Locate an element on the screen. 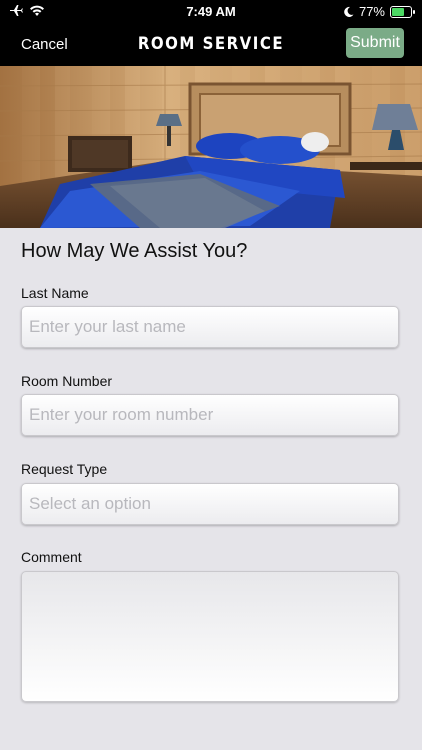 The height and width of the screenshot is (750, 422). submit-button: Submit is located at coordinates (375, 43).